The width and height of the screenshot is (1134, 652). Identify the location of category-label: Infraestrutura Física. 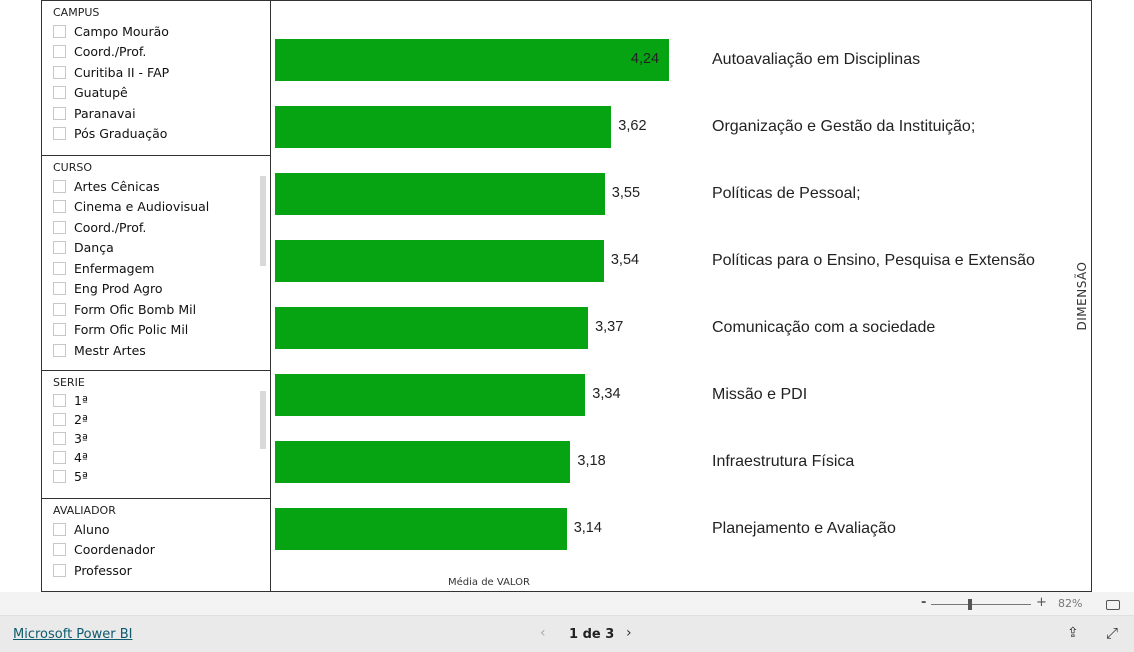
(783, 461).